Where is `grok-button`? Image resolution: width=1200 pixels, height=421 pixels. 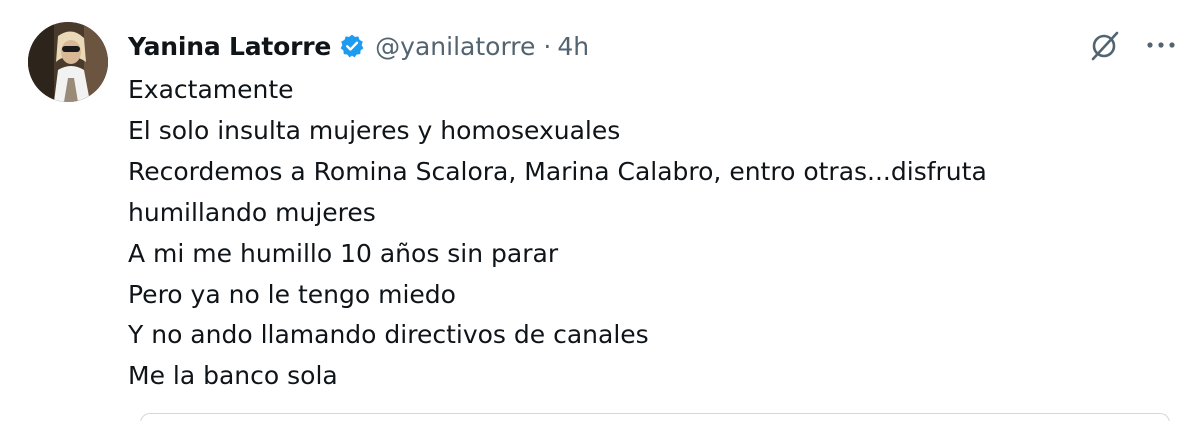
grok-button is located at coordinates (1105, 45).